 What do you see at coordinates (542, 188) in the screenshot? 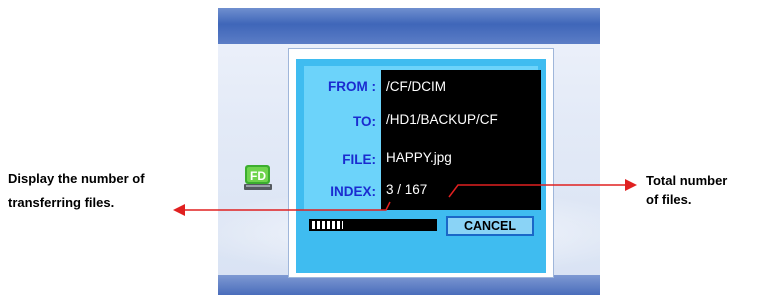
I see `right-callout-arrow` at bounding box center [542, 188].